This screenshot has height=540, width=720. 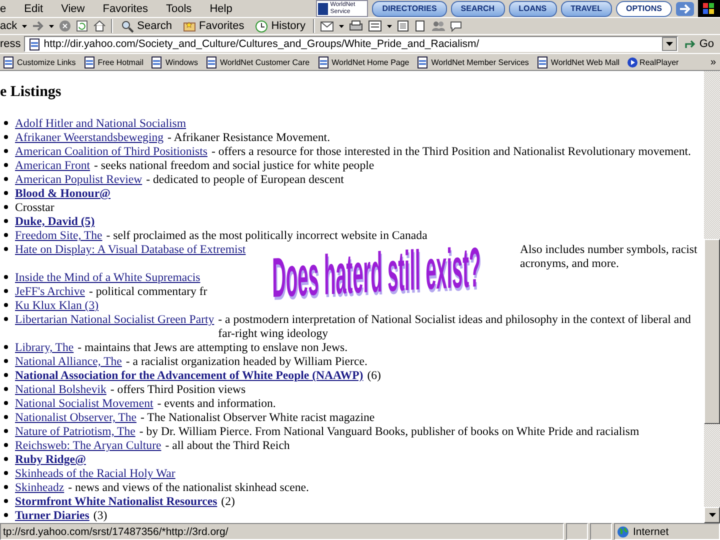 I want to click on dropdown-button, so click(x=670, y=44).